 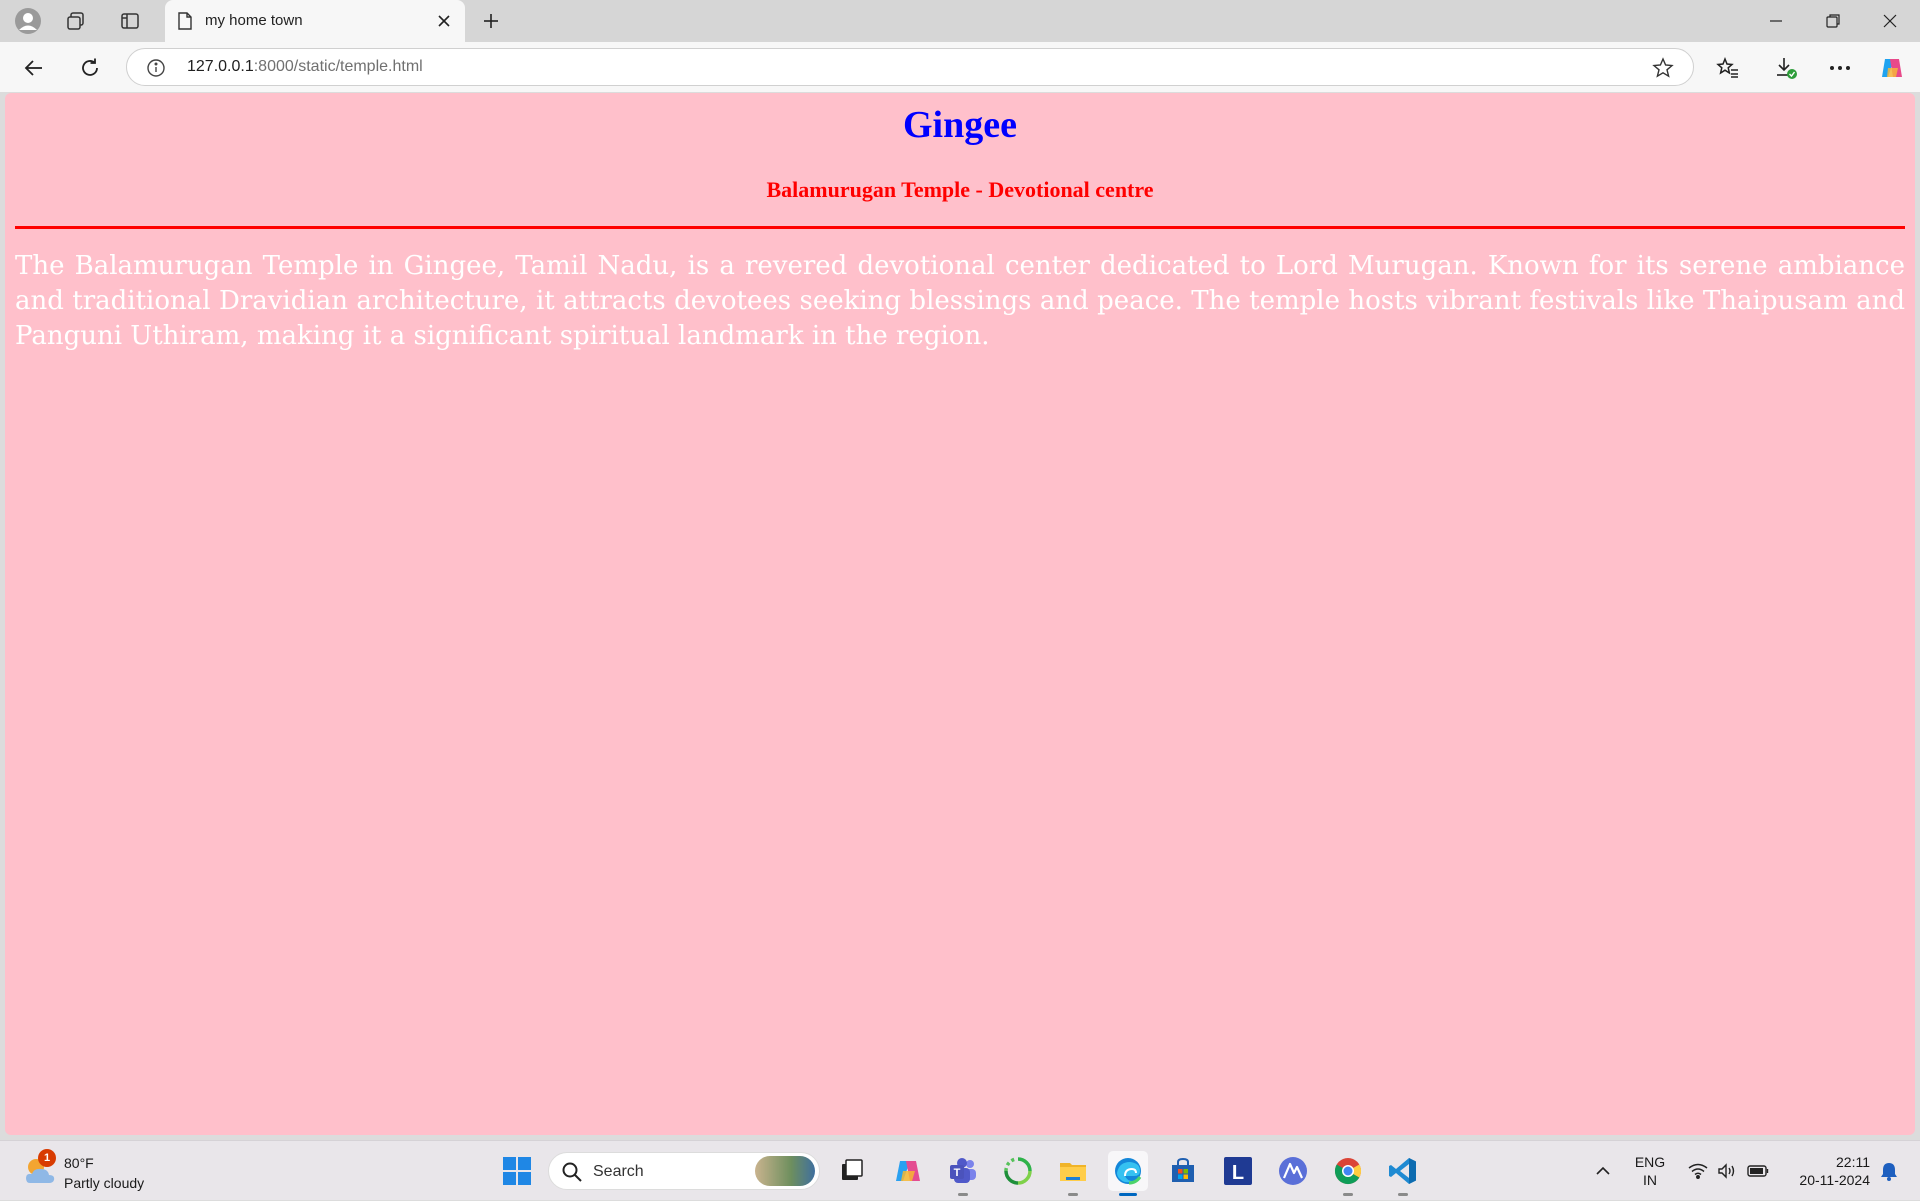 I want to click on show-hidden-icons-chevron-icon, so click(x=1603, y=1171).